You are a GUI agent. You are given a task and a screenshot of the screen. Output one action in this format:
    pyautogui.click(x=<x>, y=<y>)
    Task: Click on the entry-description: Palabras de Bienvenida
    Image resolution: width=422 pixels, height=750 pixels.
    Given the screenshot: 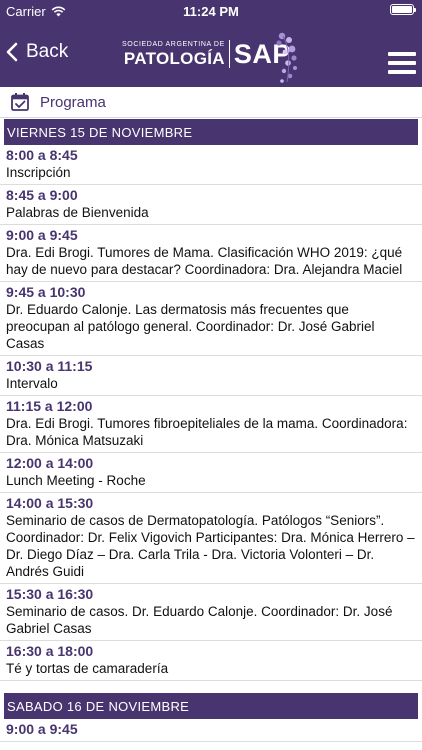 What is the action you would take?
    pyautogui.click(x=77, y=212)
    